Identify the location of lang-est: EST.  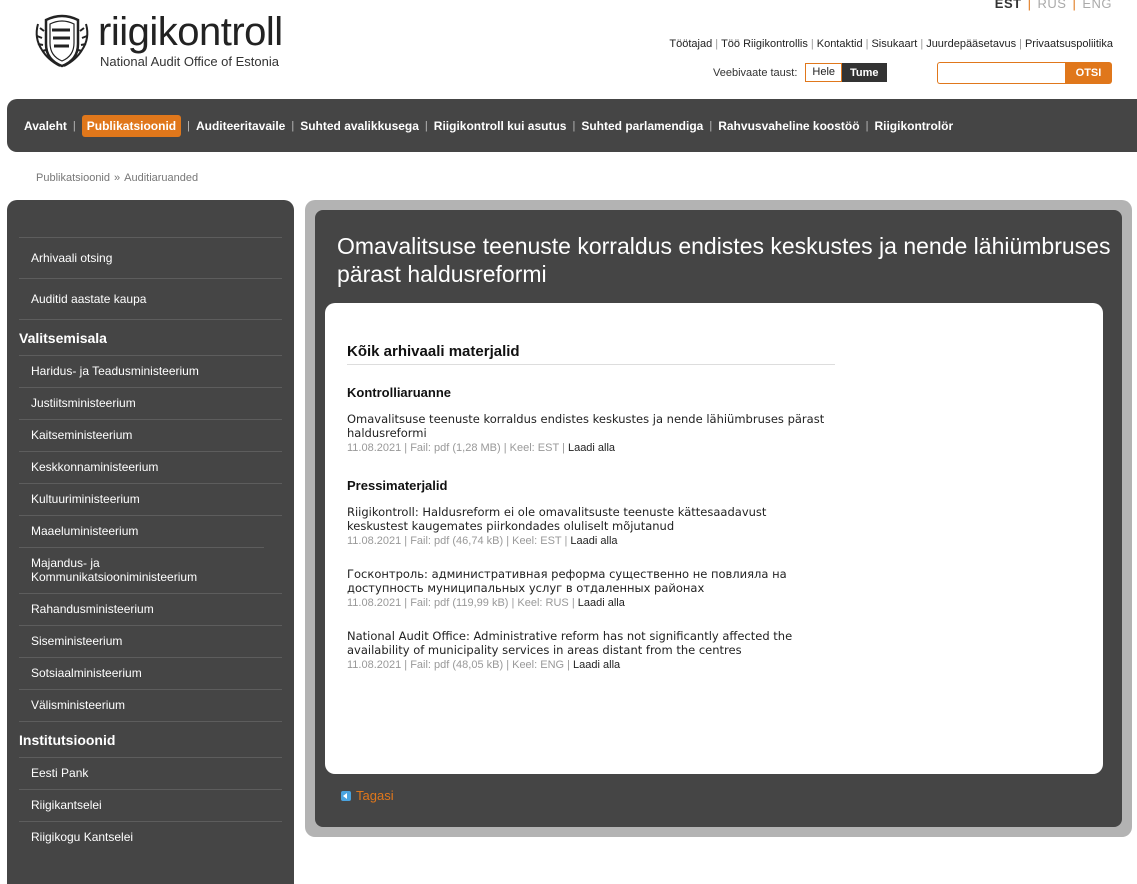
(1008, 5).